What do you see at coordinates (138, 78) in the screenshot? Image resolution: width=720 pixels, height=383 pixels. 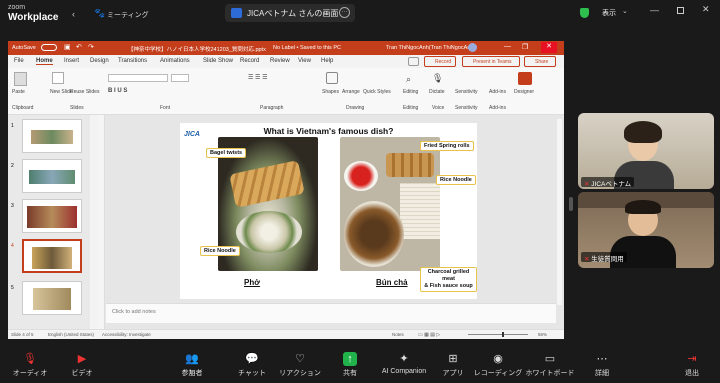 I see `font-name-field` at bounding box center [138, 78].